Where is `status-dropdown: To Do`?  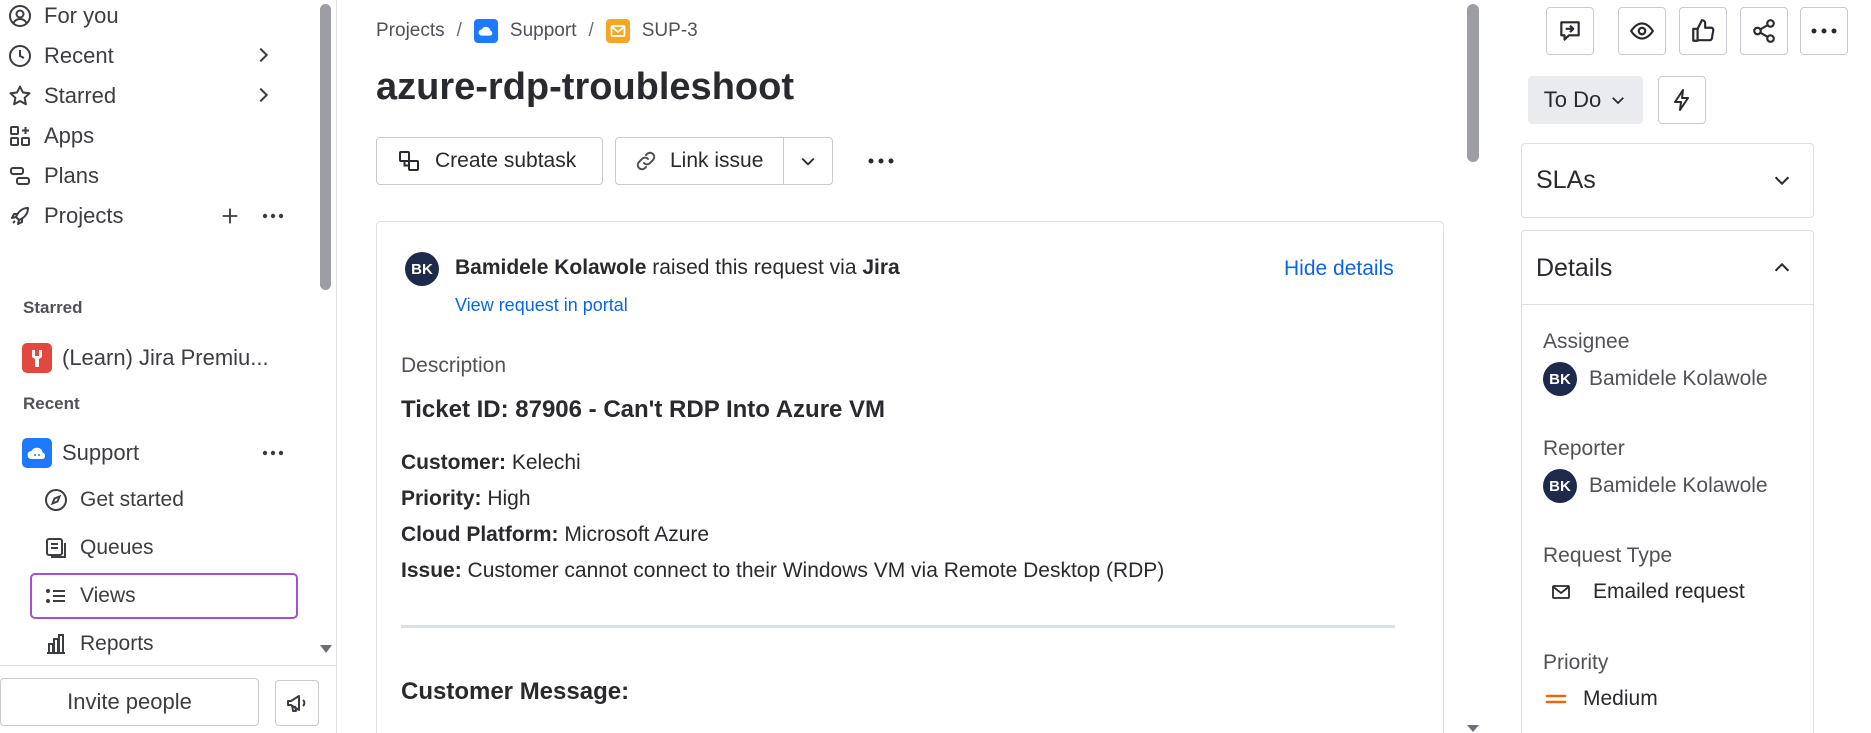 status-dropdown: To Do is located at coordinates (1585, 100).